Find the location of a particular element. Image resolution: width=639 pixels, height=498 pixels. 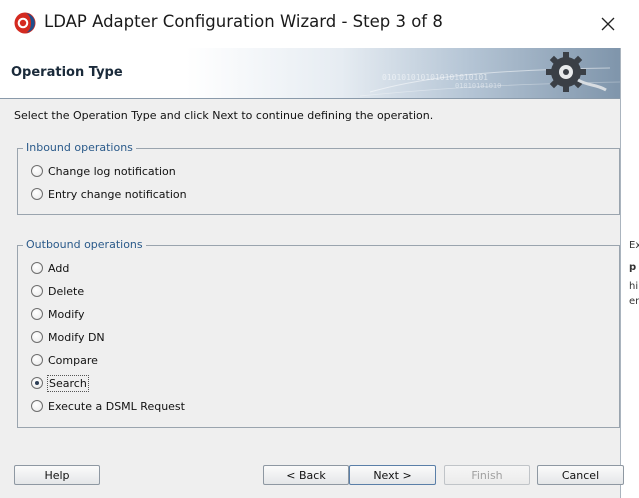

radio-delete: Delete is located at coordinates (58, 291).